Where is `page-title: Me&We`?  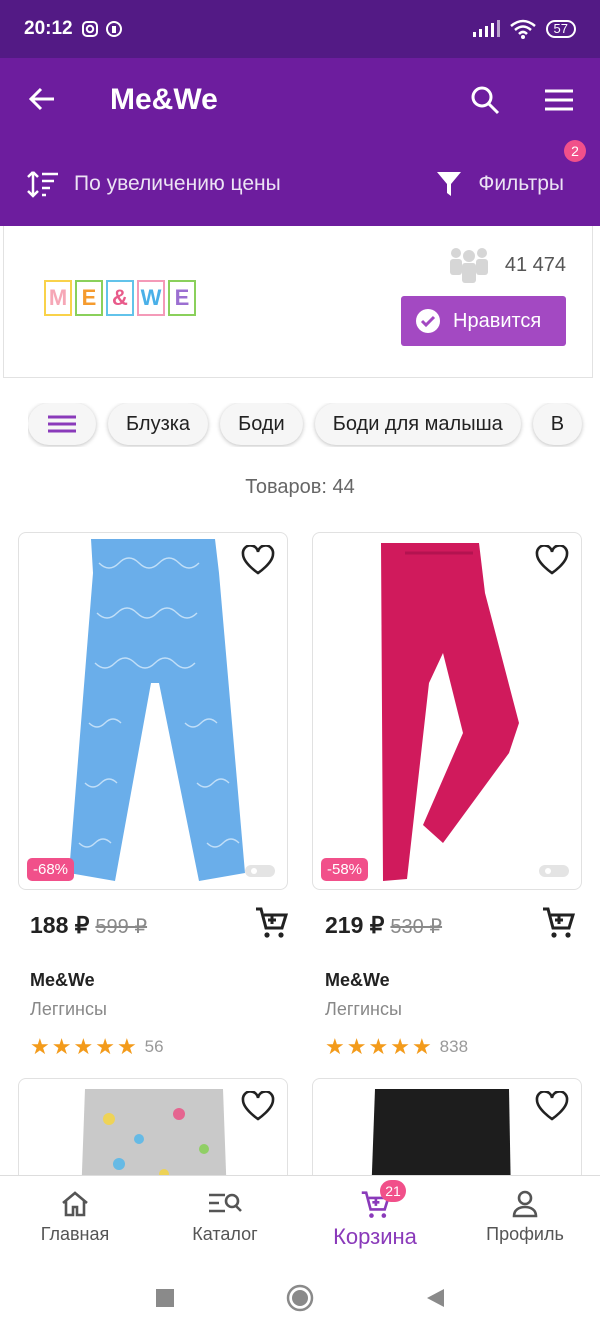
page-title: Me&We is located at coordinates (164, 99).